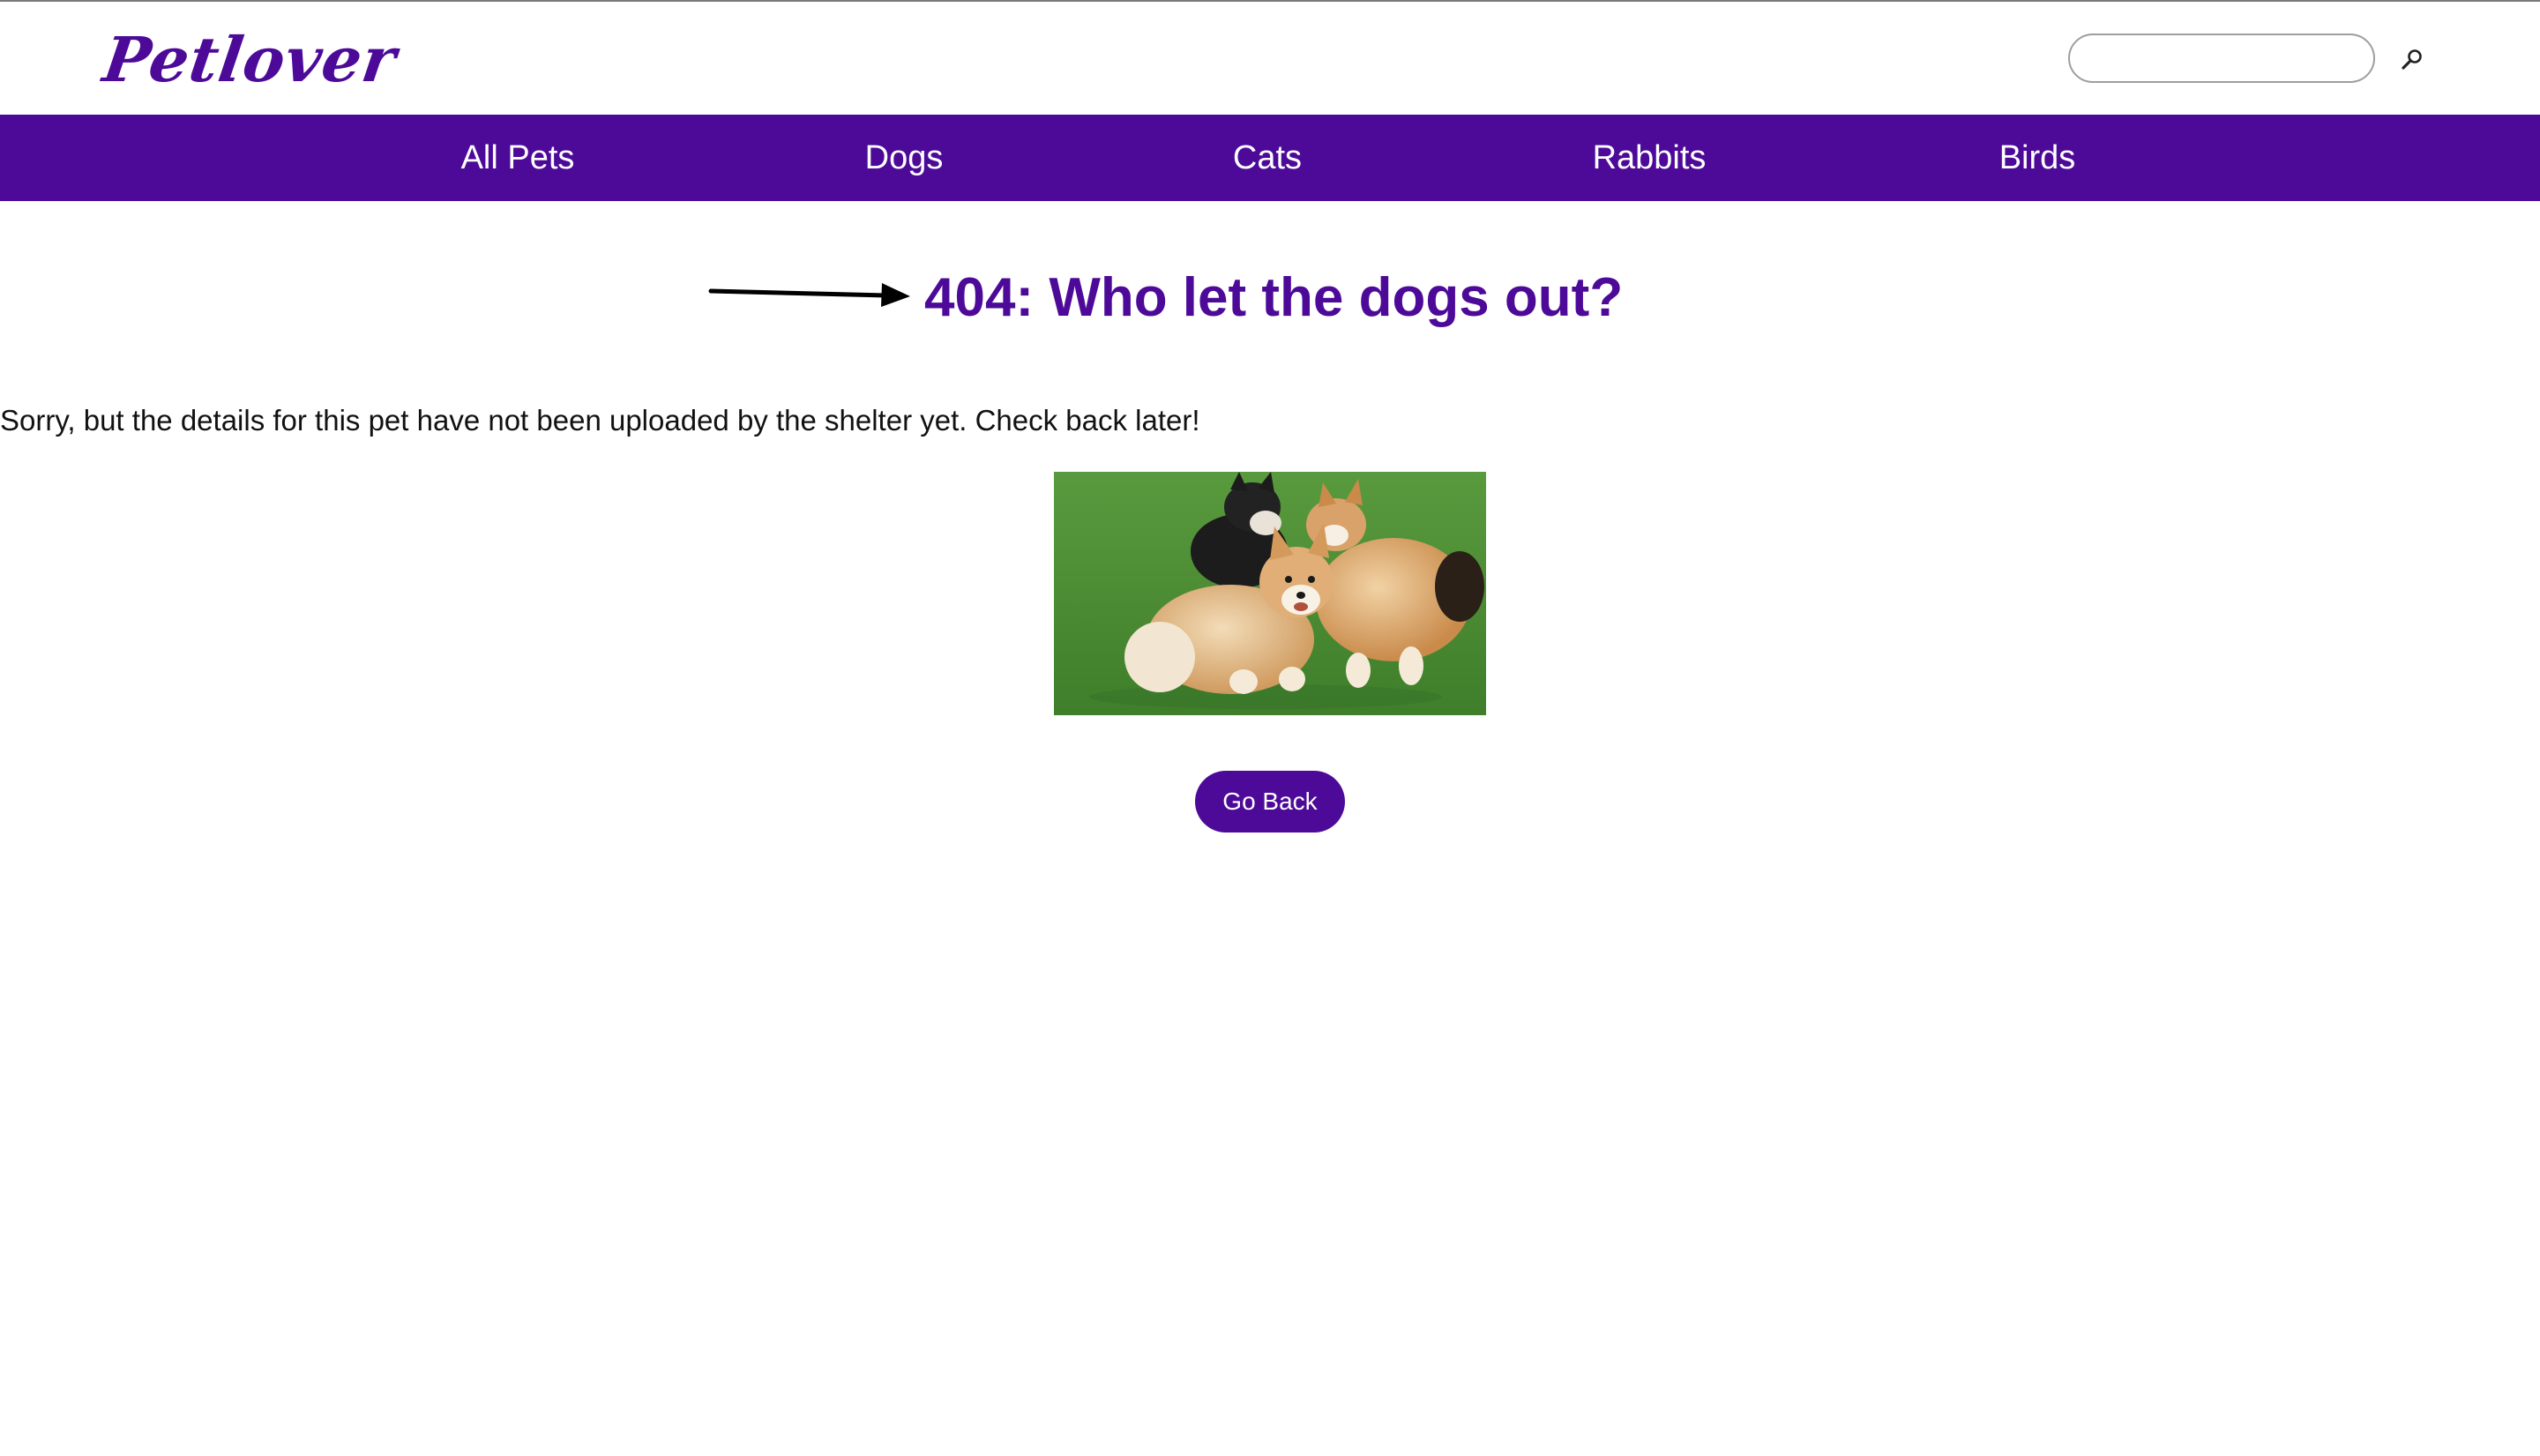 This screenshot has width=2540, height=1456. What do you see at coordinates (1270, 58) in the screenshot?
I see `site-header: Petlover` at bounding box center [1270, 58].